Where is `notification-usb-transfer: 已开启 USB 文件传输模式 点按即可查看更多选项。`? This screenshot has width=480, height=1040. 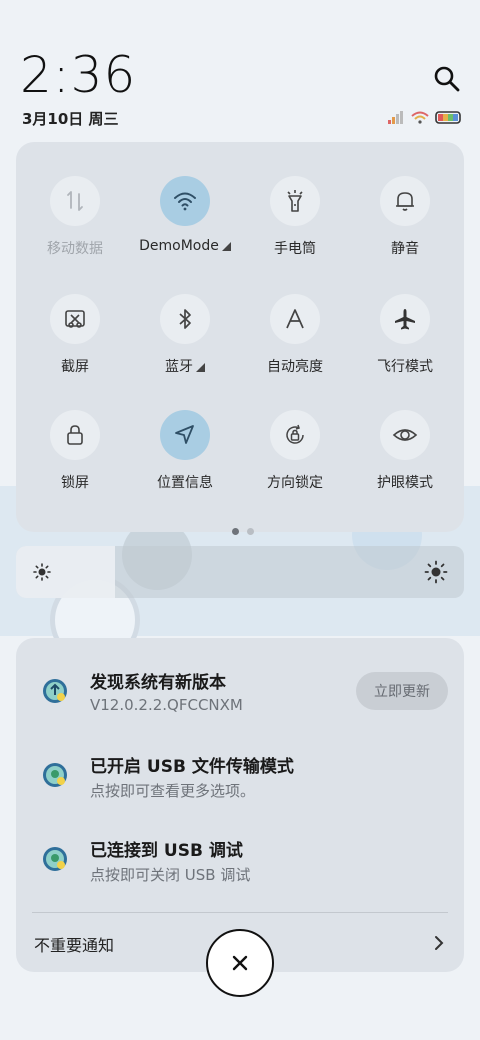 notification-usb-transfer: 已开启 USB 文件传输模式 点按即可查看更多选项。 is located at coordinates (240, 761).